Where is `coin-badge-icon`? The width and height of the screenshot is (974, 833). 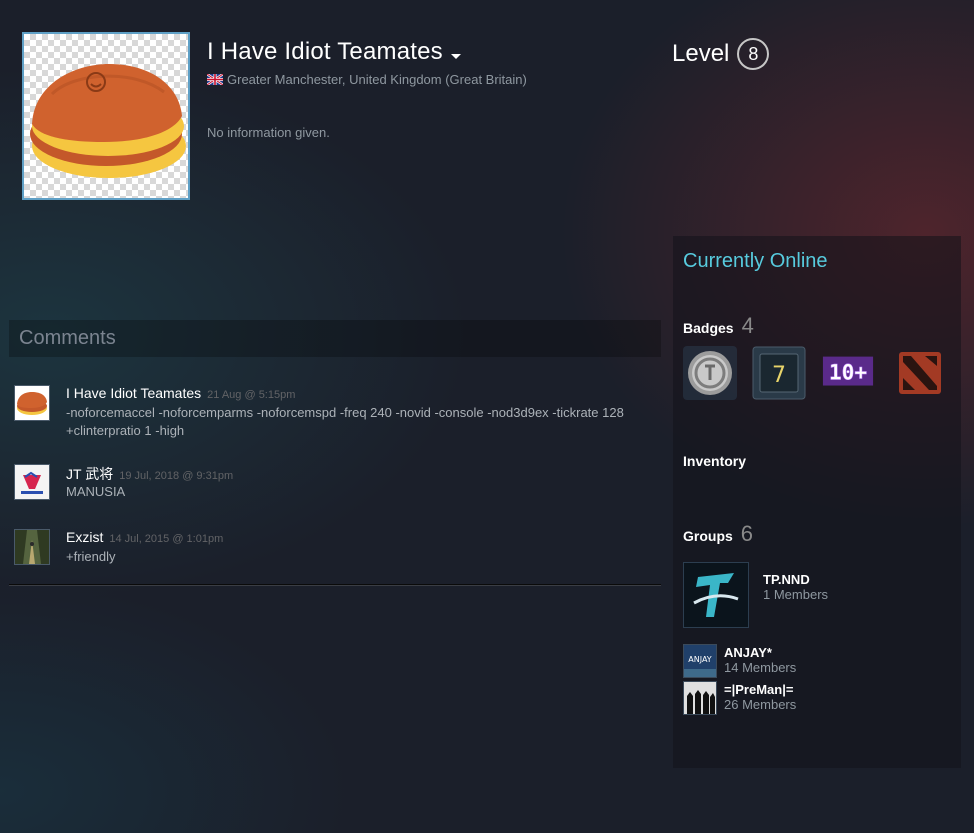 coin-badge-icon is located at coordinates (710, 373).